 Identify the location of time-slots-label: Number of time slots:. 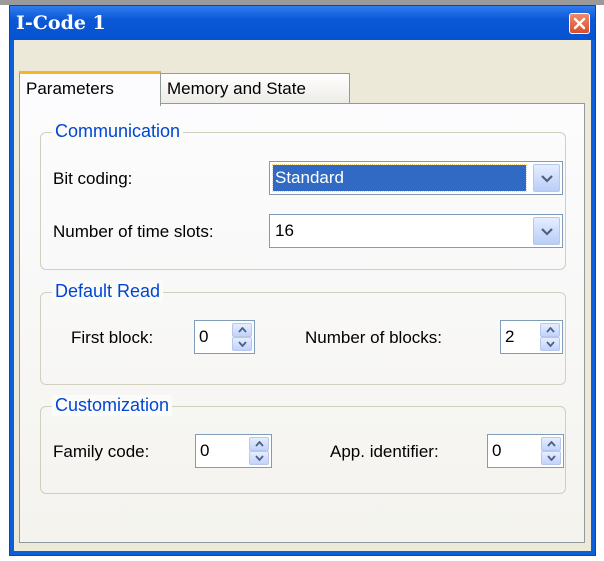
(133, 231).